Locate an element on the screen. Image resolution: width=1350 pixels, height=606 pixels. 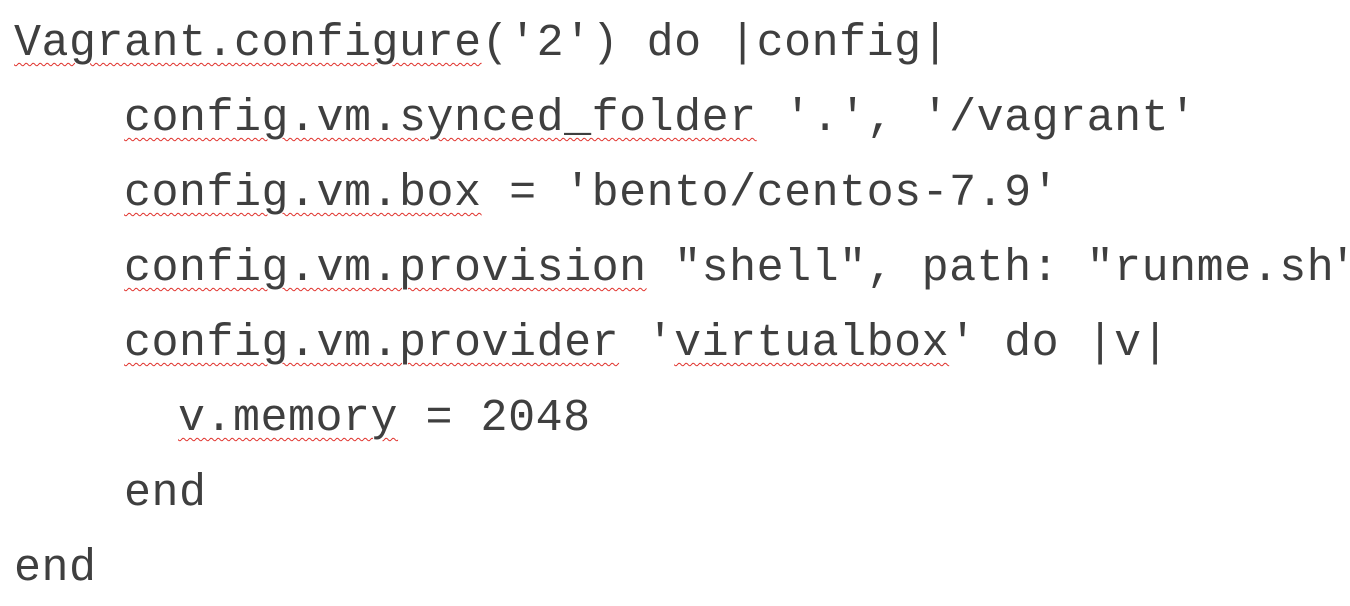
code-text: = 'bento/centos-7.9' is located at coordinates (770, 193).